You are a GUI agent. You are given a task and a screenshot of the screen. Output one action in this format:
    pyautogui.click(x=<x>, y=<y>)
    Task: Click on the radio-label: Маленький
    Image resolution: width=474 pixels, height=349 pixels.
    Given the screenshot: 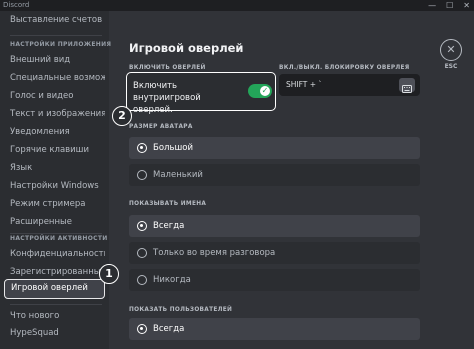 What is the action you would take?
    pyautogui.click(x=178, y=175)
    